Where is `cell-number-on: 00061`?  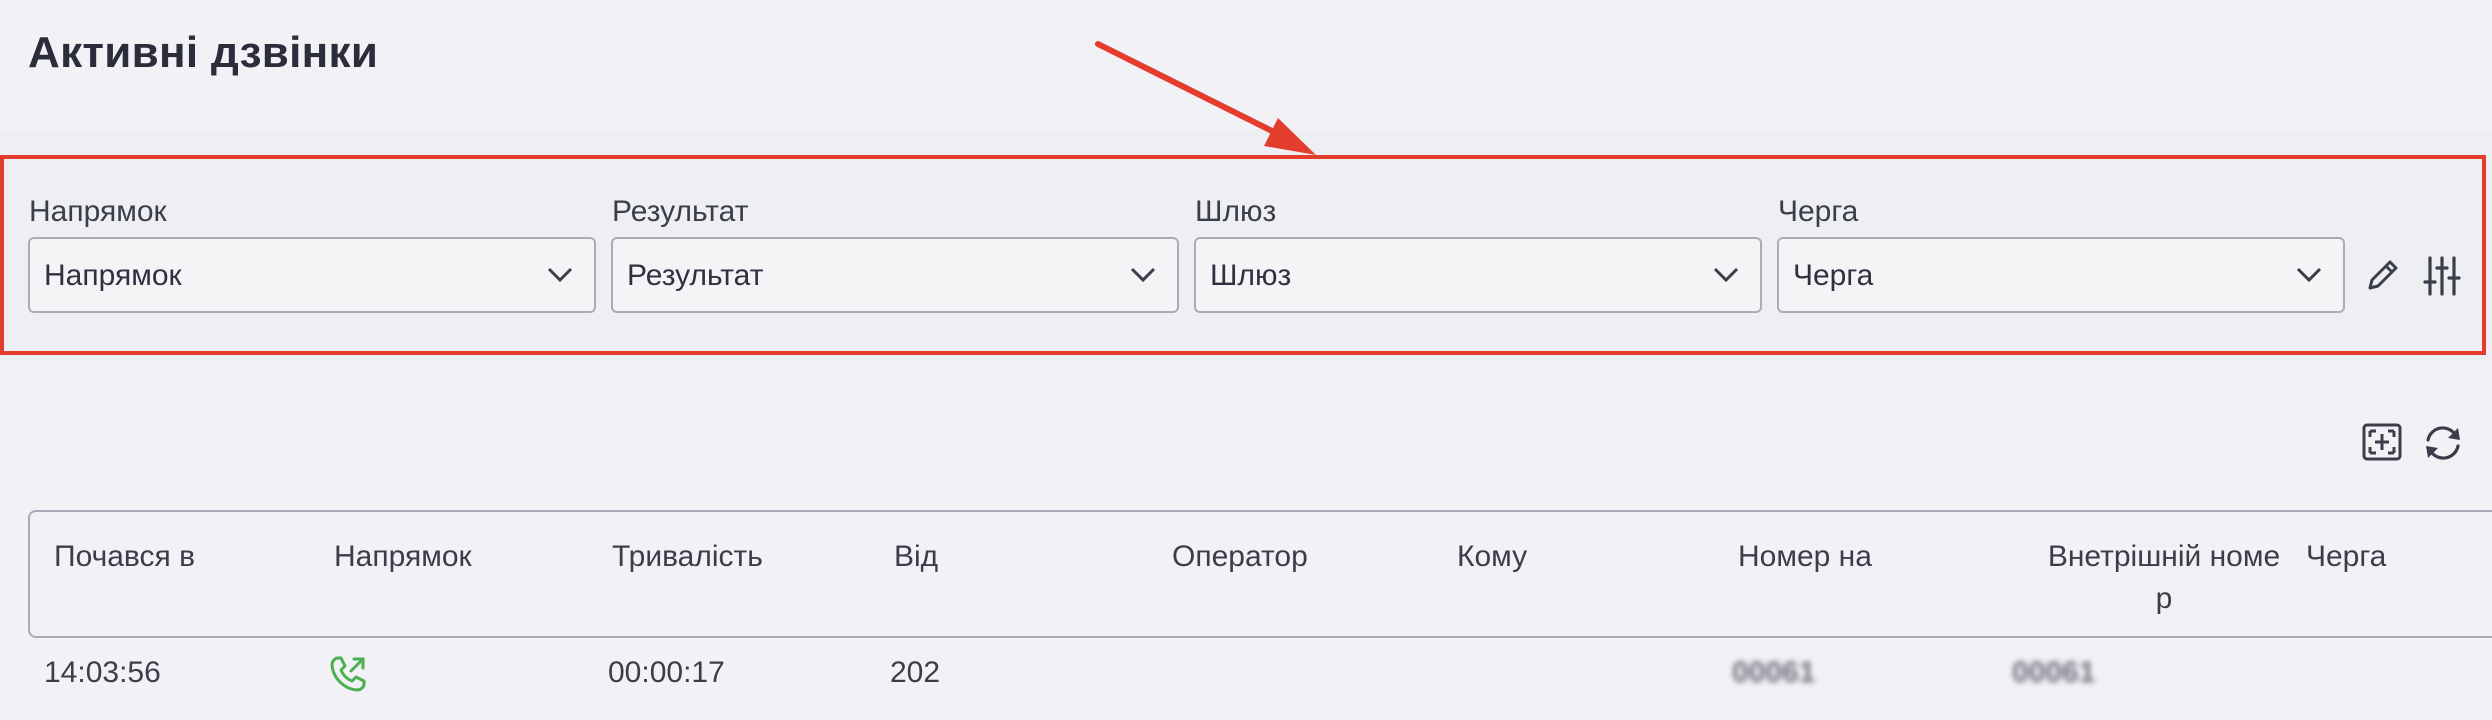 cell-number-on: 00061 is located at coordinates (1774, 672).